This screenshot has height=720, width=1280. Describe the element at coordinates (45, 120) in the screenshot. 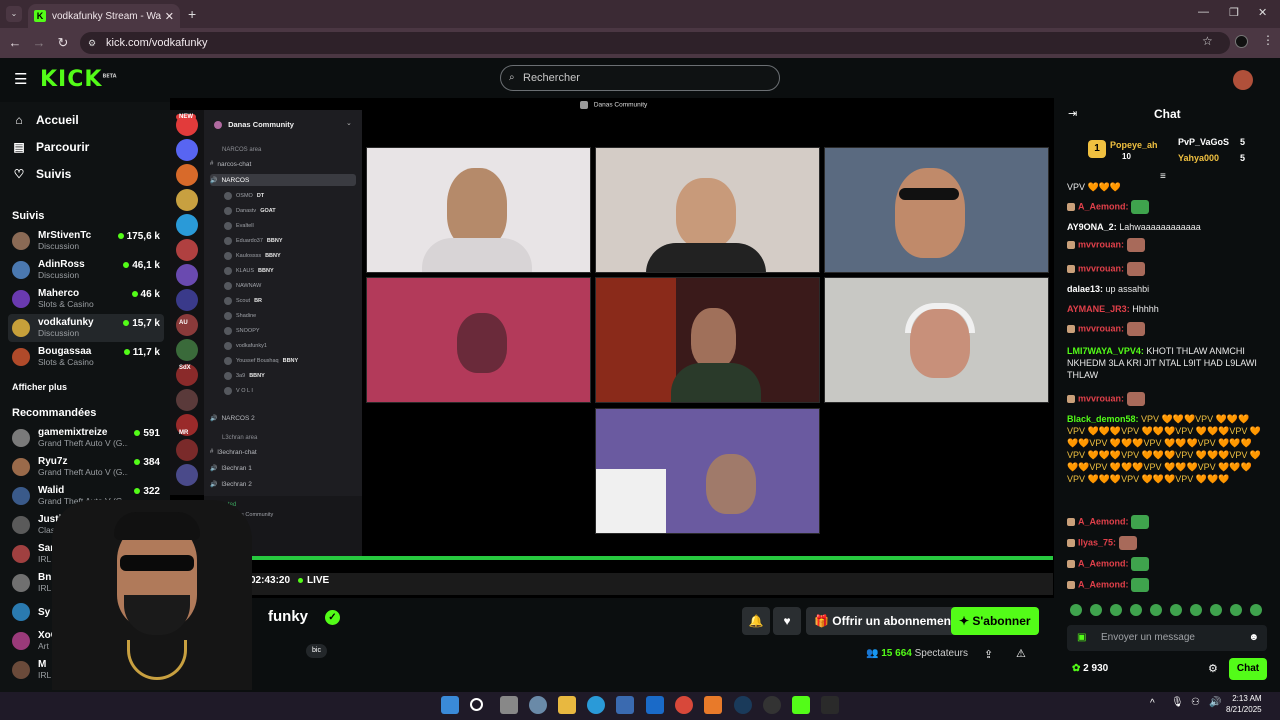

I see `nav-home: ⌂ Accueil` at that location.